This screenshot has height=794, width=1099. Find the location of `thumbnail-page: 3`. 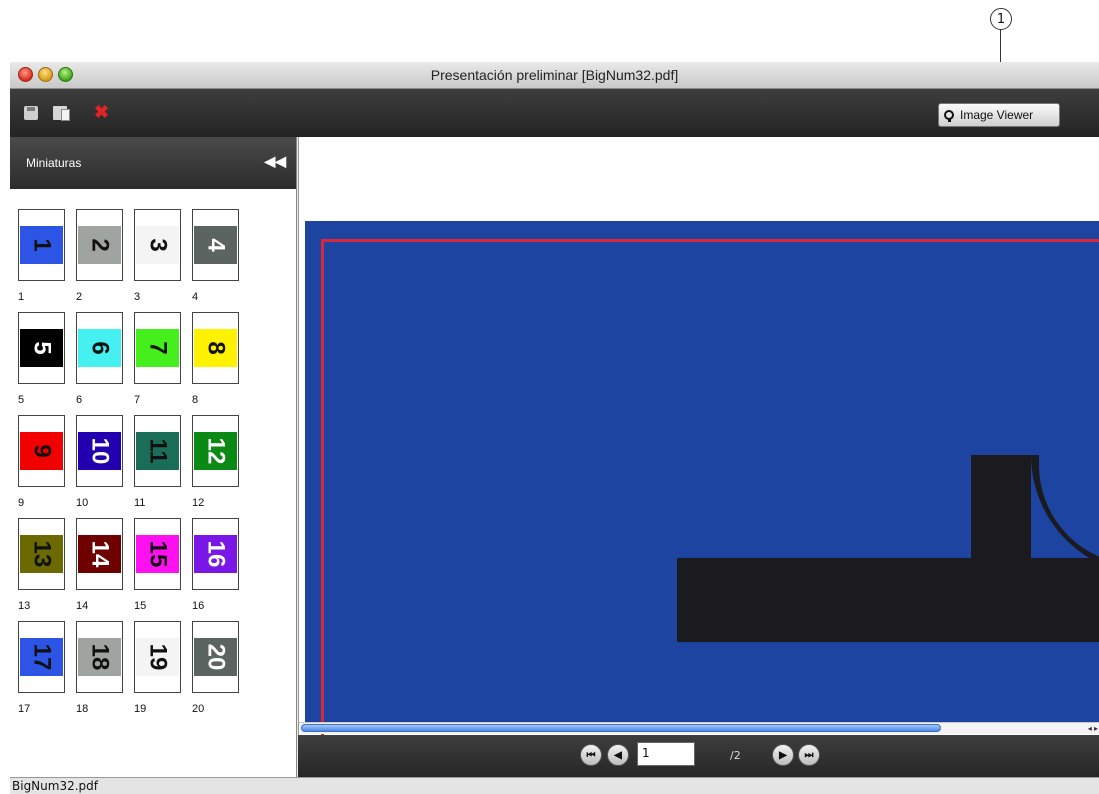

thumbnail-page: 3 is located at coordinates (157, 245).